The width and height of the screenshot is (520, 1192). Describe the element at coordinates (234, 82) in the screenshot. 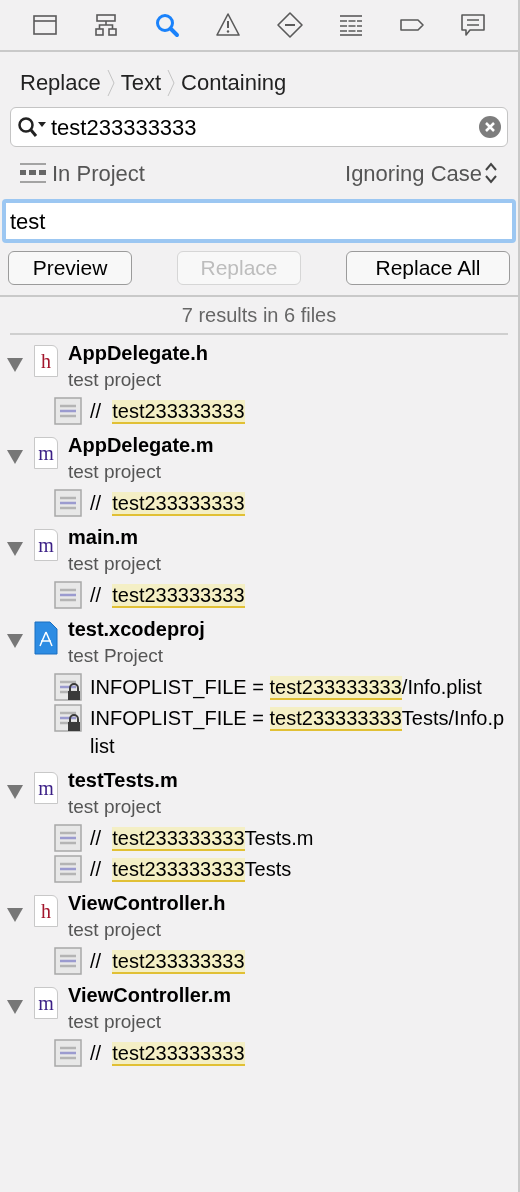

I see `breadcrumb-item: Containing` at that location.